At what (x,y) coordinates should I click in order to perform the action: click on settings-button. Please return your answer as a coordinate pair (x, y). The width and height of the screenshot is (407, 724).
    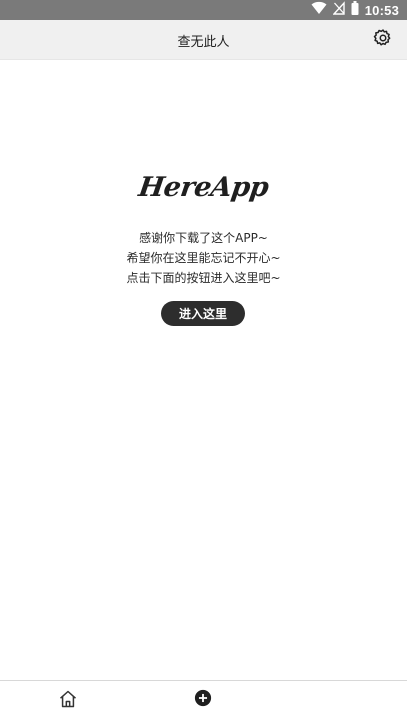
    Looking at the image, I should click on (383, 40).